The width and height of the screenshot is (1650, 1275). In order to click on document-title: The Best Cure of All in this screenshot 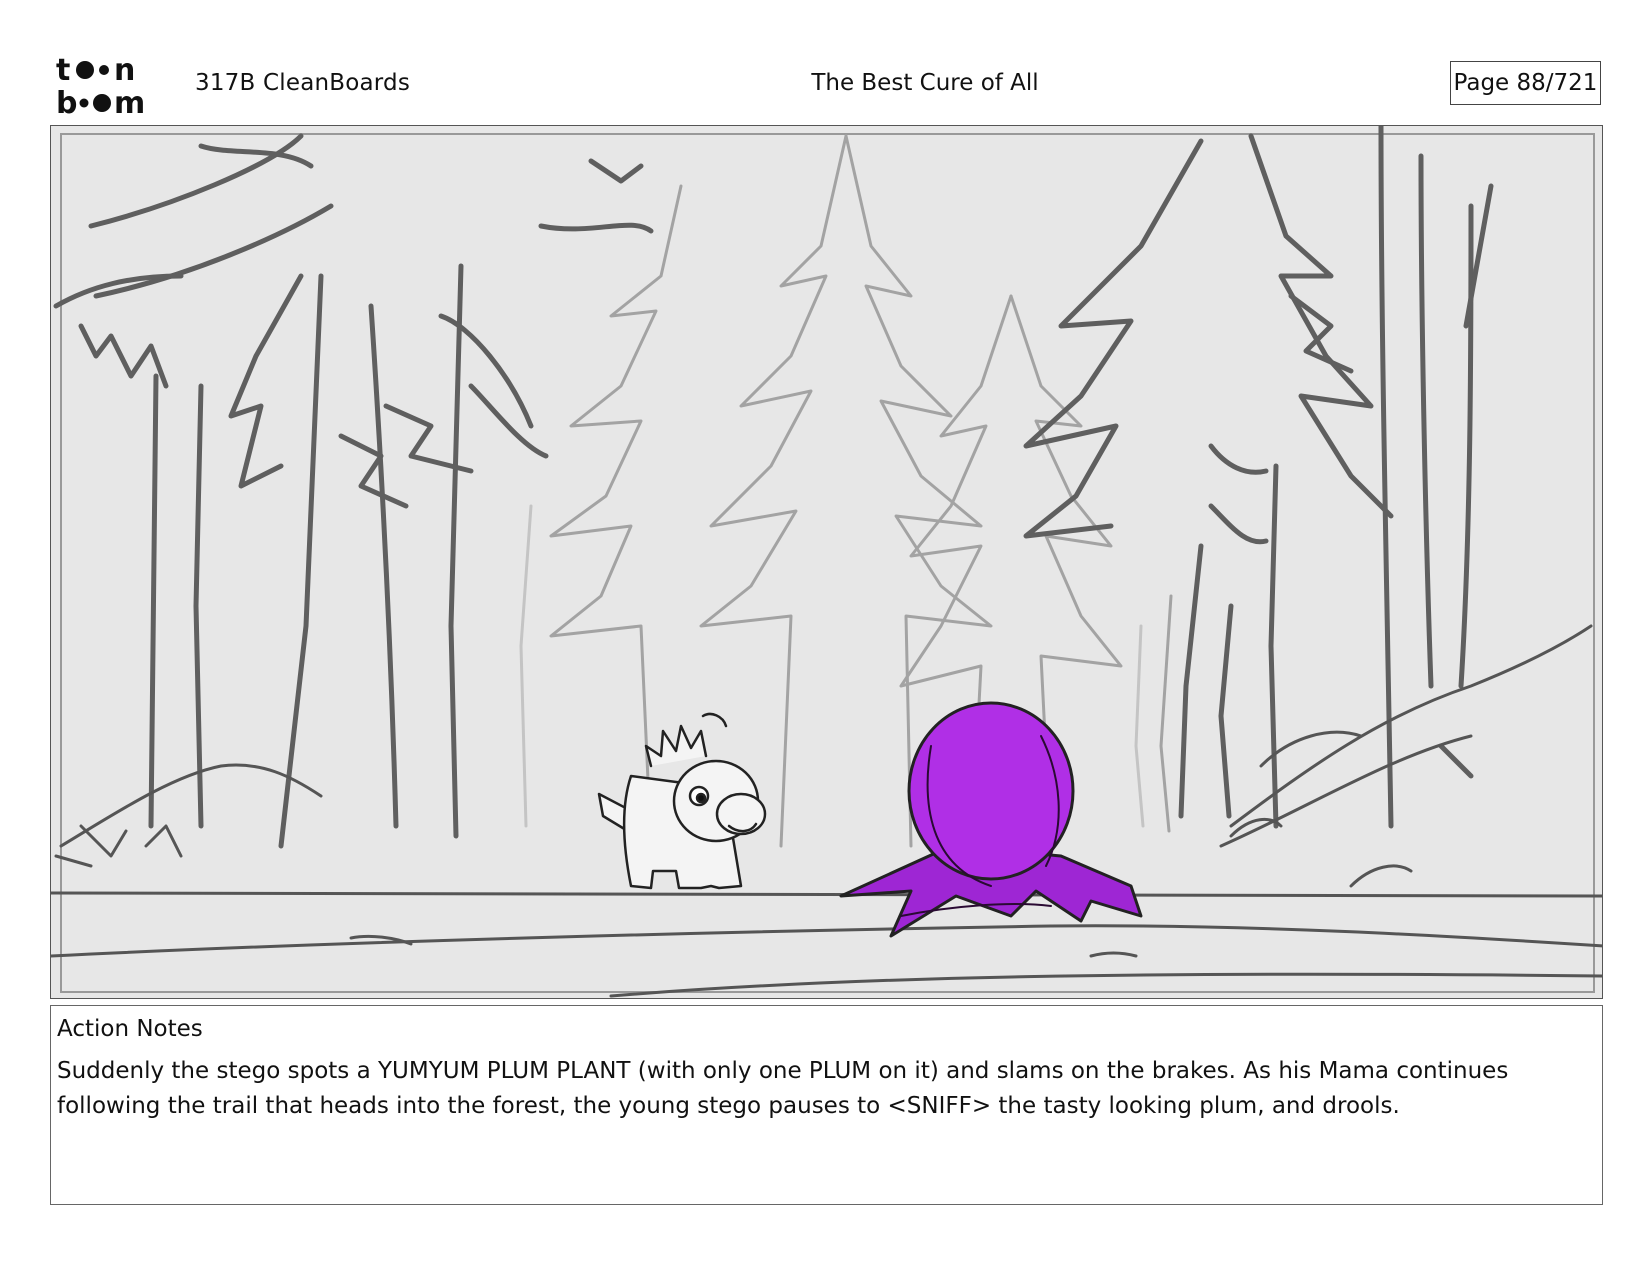, I will do `click(925, 83)`.